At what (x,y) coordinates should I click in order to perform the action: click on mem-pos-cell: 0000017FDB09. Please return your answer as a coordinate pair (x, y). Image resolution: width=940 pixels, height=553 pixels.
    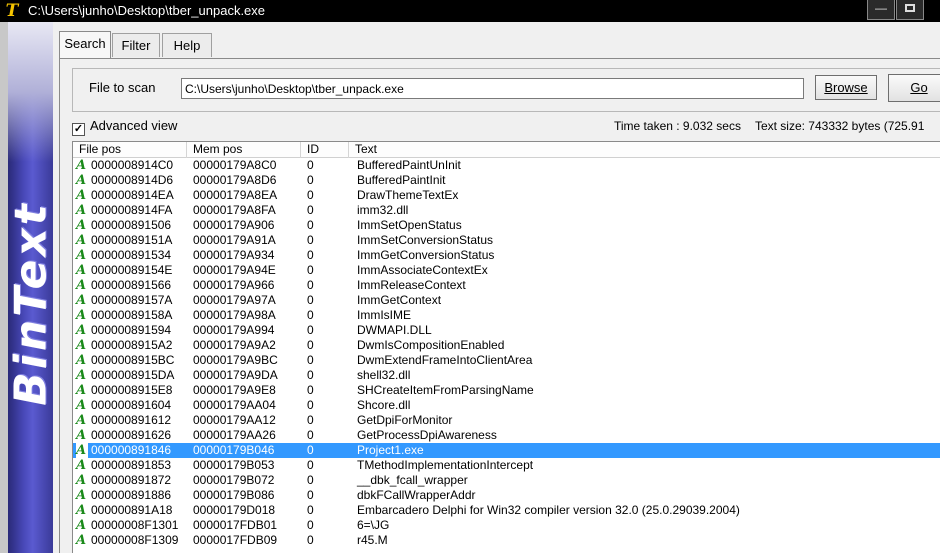
    Looking at the image, I should click on (235, 540).